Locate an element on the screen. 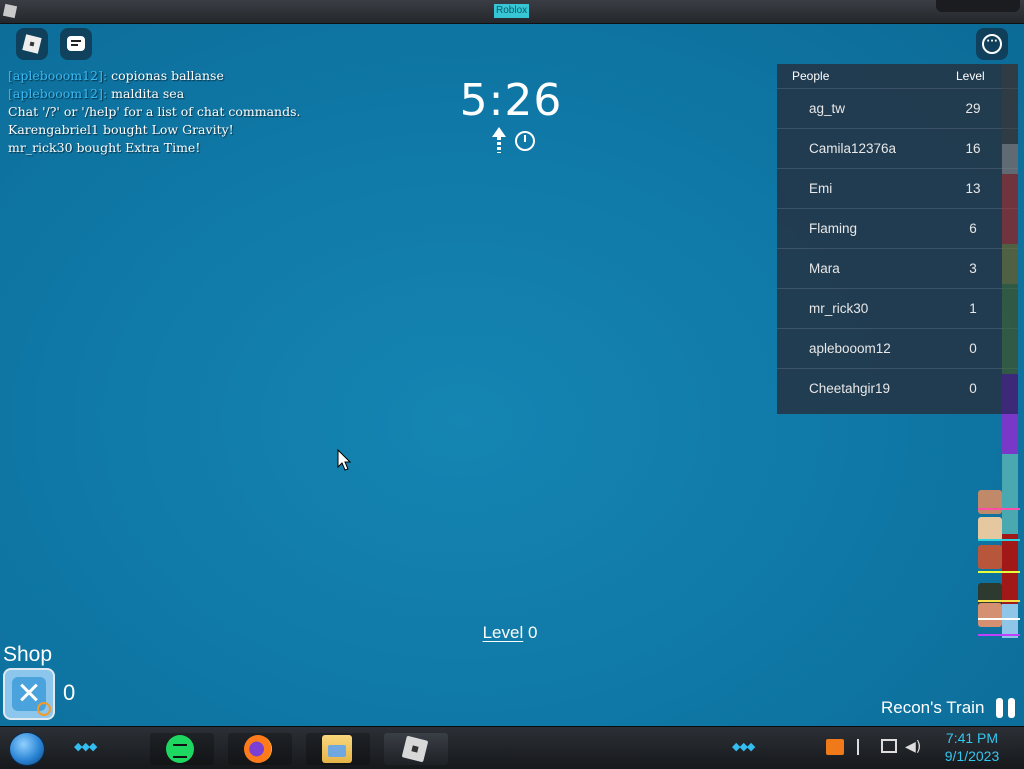 This screenshot has height=769, width=1024. chat-line: Karengabriel1 bought Low Gravity! is located at coordinates (218, 130).